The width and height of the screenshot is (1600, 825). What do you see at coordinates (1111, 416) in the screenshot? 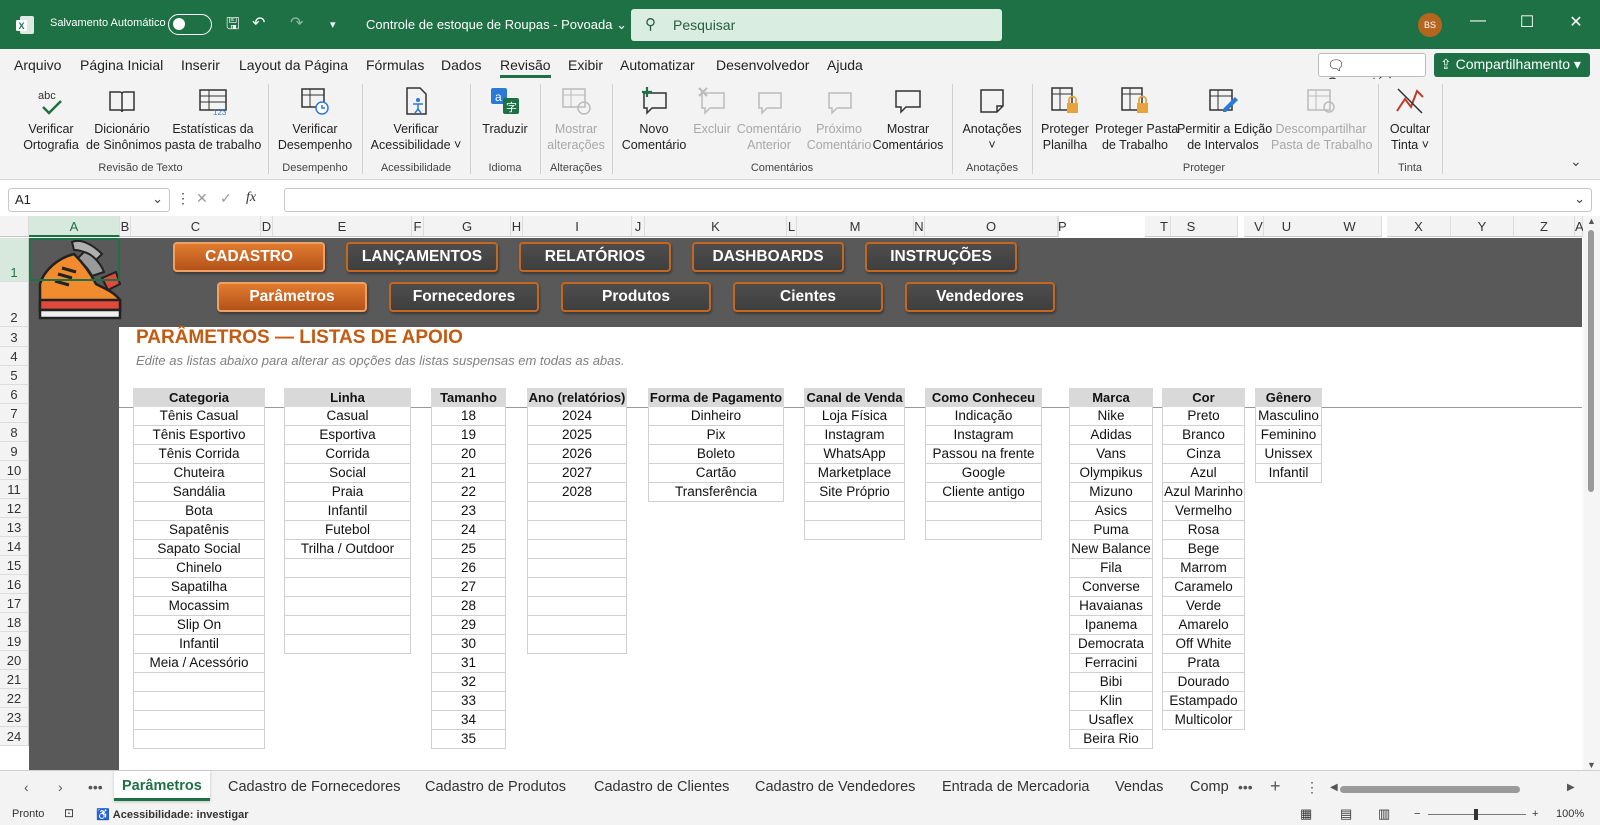
I see `table-cell: Nike` at bounding box center [1111, 416].